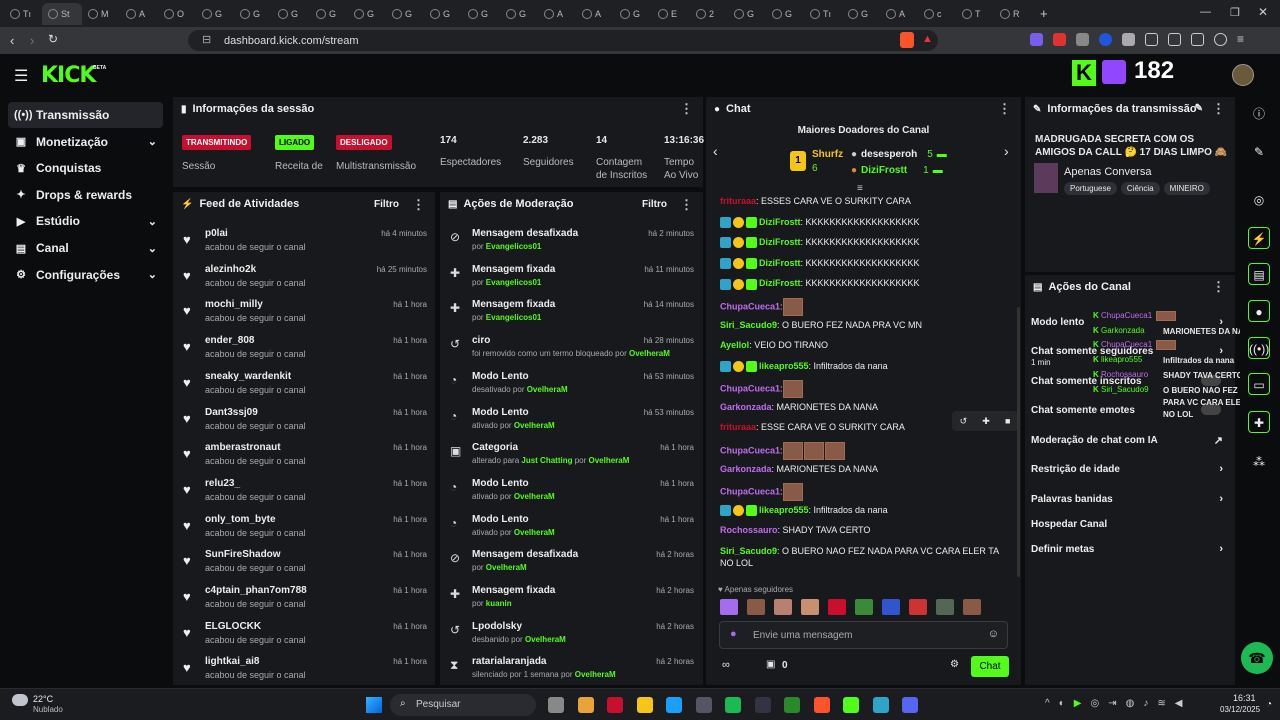 Image resolution: width=1280 pixels, height=720 pixels. I want to click on browser-tab: O, so click(177, 14).